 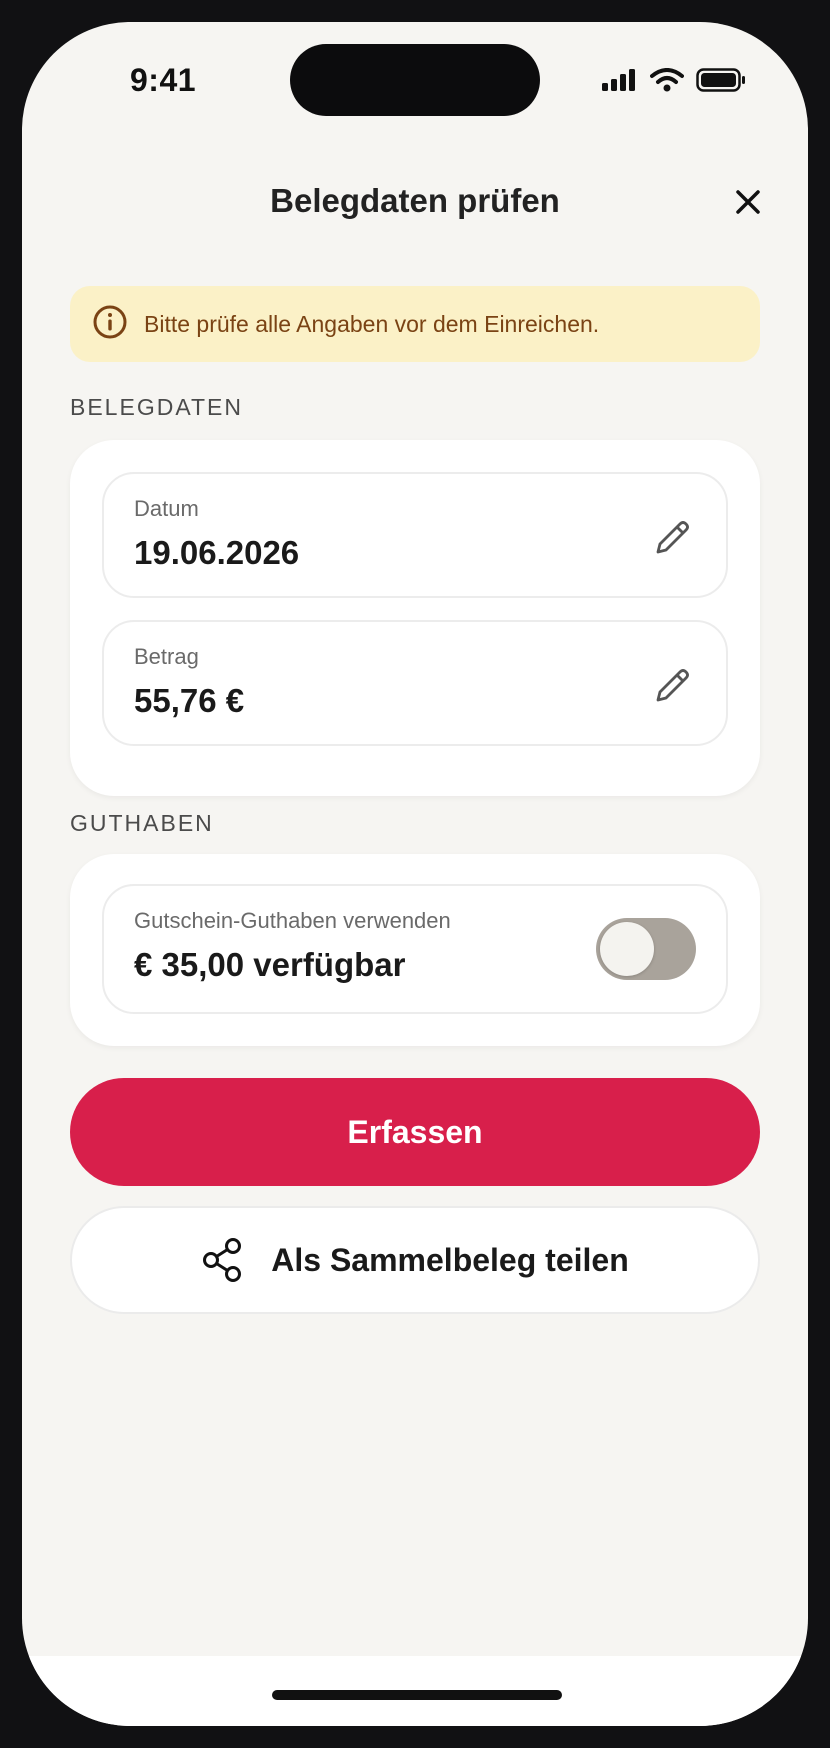 What do you see at coordinates (217, 552) in the screenshot?
I see `date-value: 19.06.2026` at bounding box center [217, 552].